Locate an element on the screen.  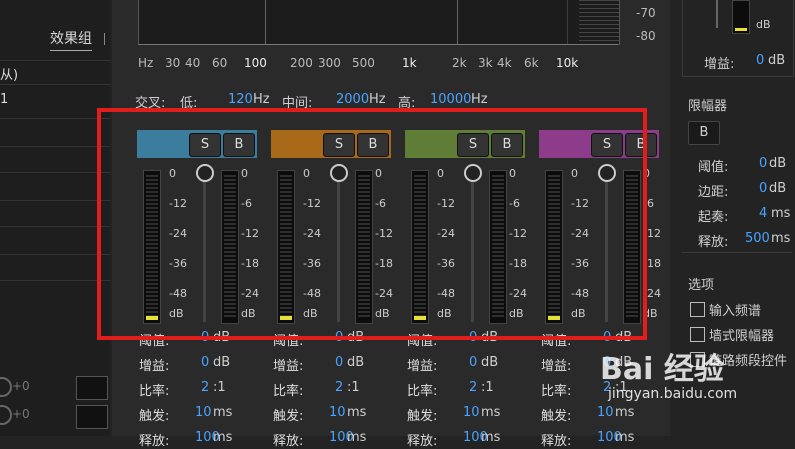
checkbox-input-spectrum is located at coordinates (697, 309).